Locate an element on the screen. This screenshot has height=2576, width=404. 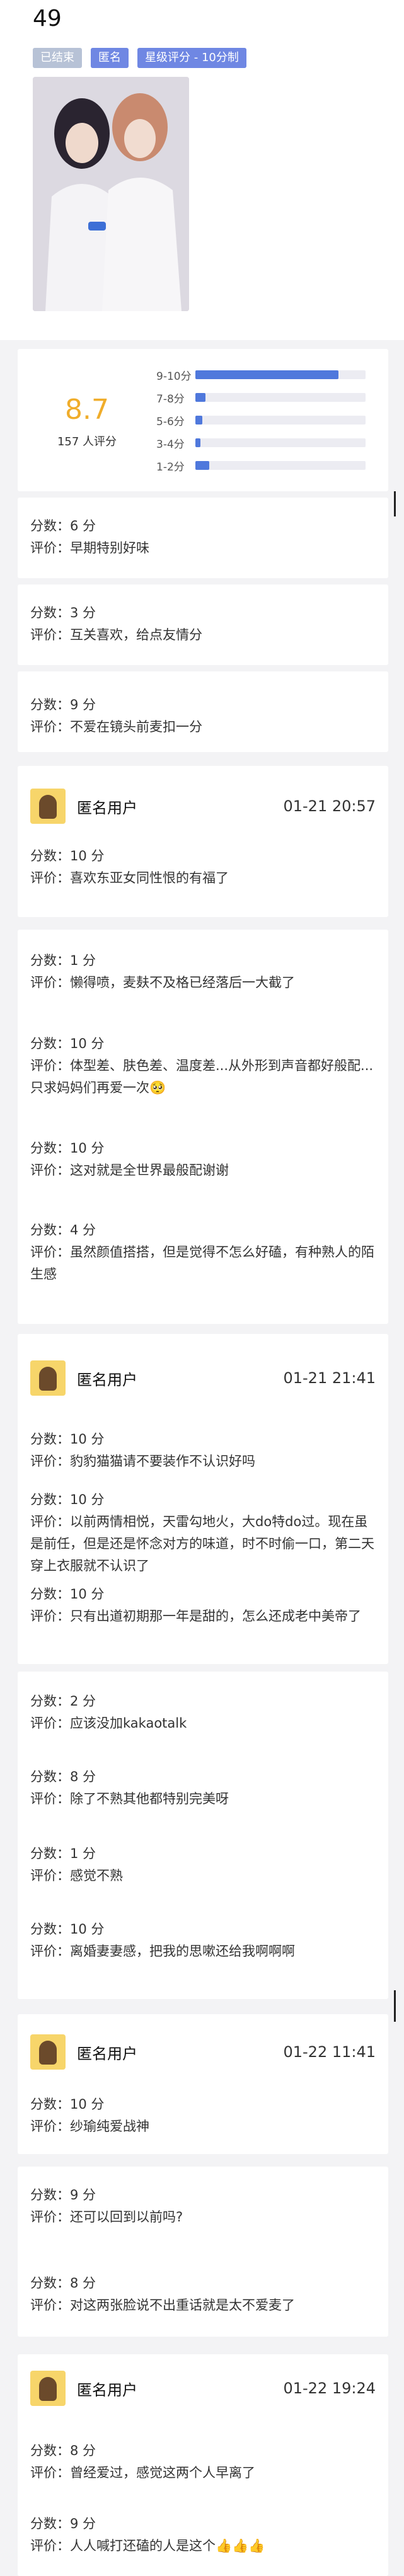
review-score: 分数：6 分 is located at coordinates (63, 525).